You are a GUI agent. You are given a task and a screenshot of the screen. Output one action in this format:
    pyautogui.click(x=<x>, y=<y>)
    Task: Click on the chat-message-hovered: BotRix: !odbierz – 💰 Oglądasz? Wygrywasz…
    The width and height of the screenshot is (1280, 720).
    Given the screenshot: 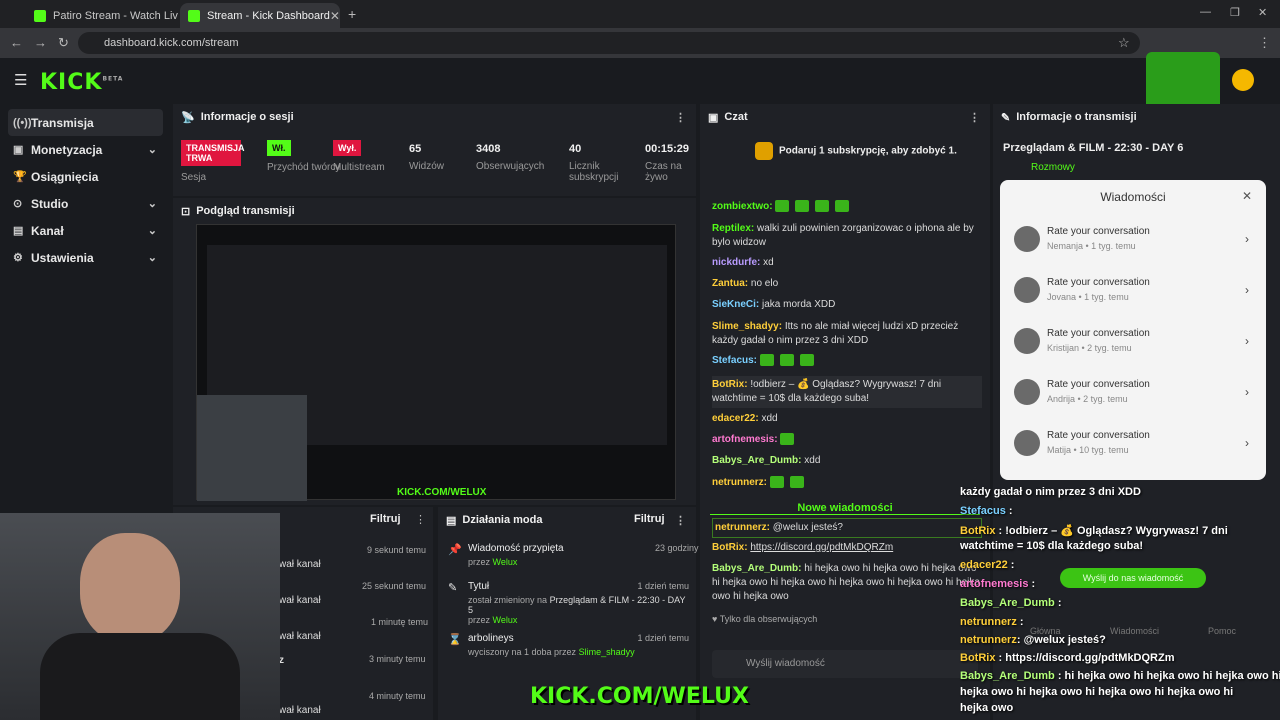 What is the action you would take?
    pyautogui.click(x=847, y=392)
    